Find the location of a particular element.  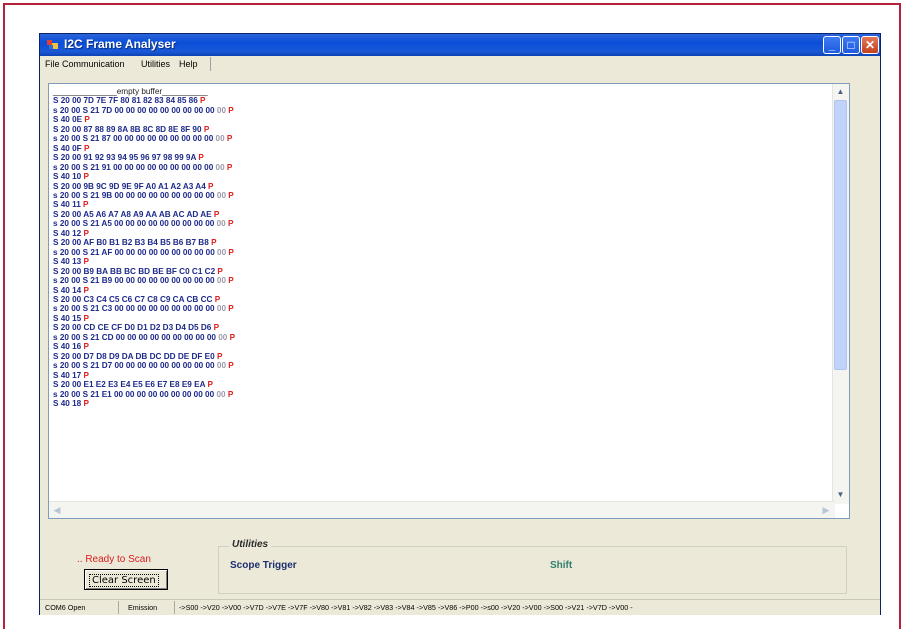

menu-utilities: Utilities is located at coordinates (155, 64).